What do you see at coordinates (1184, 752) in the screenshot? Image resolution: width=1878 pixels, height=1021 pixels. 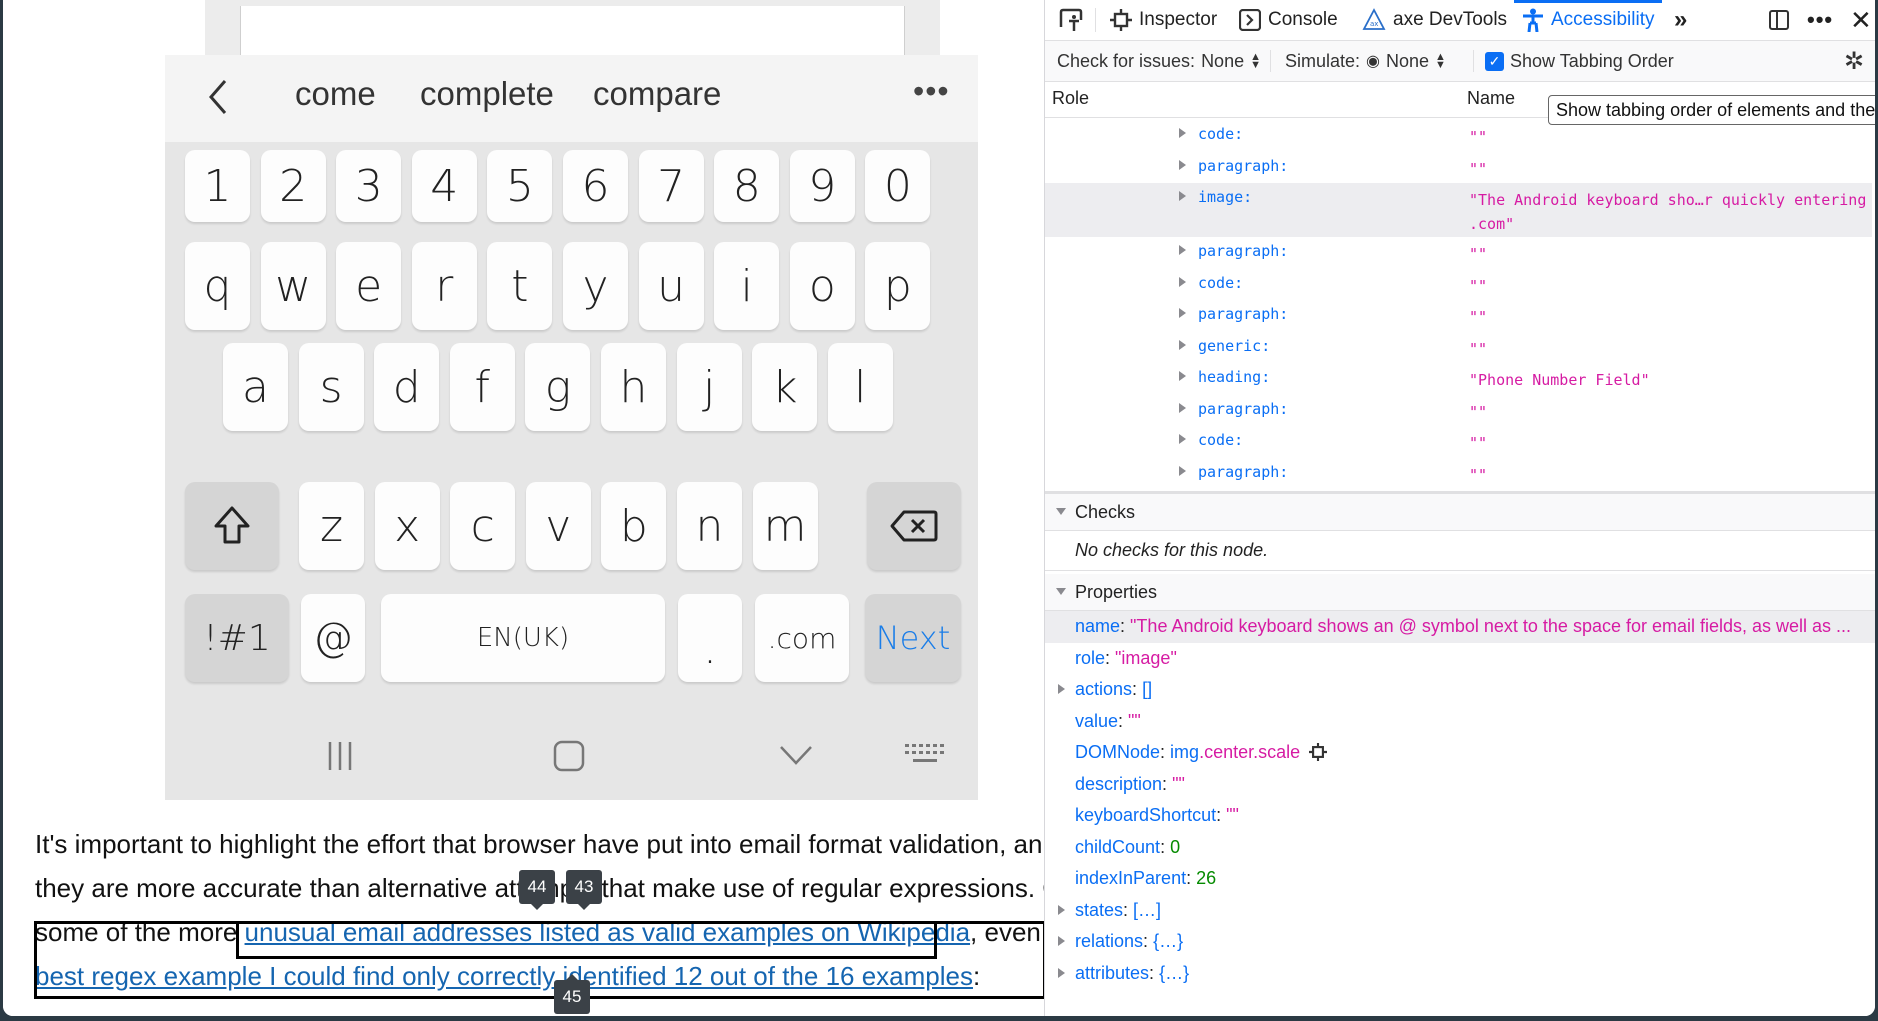 I see `domnode-tag: img` at bounding box center [1184, 752].